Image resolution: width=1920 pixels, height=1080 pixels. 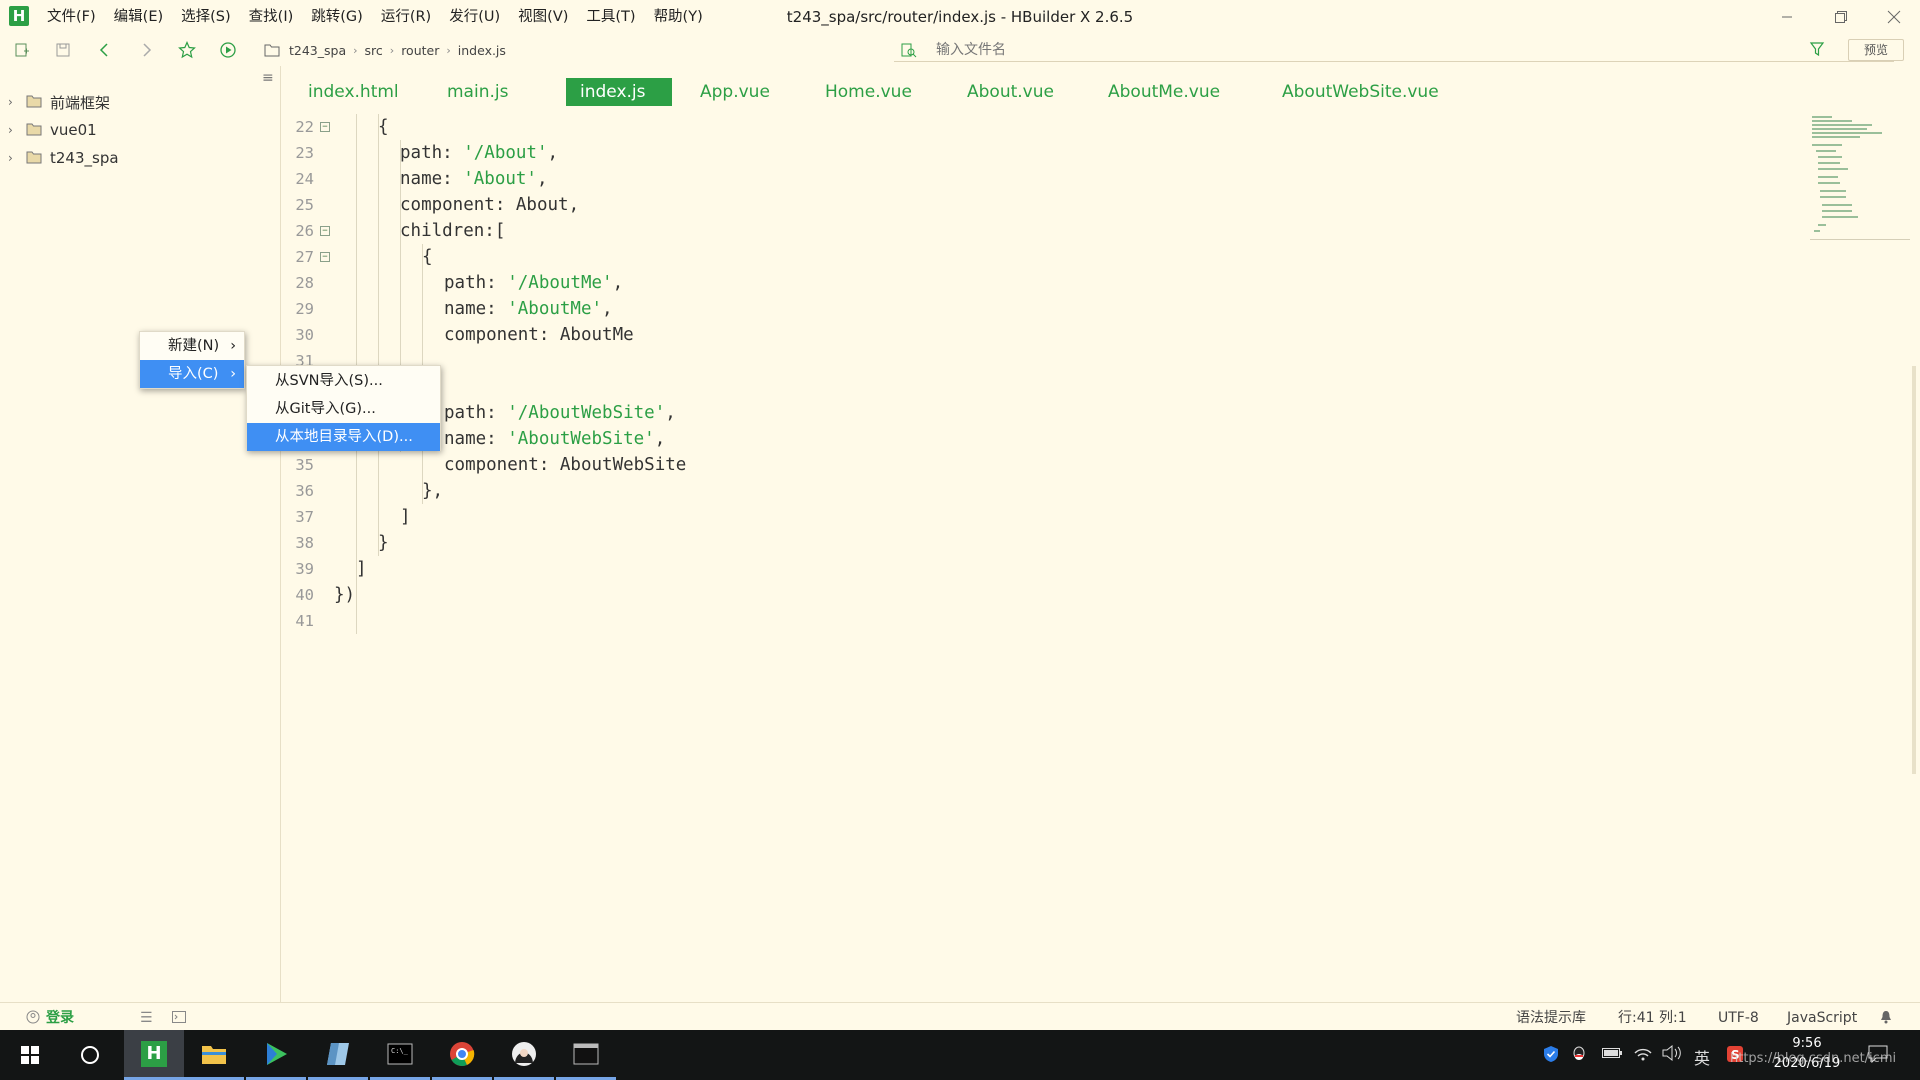 I want to click on tab-app-vue: App.vue, so click(x=735, y=92).